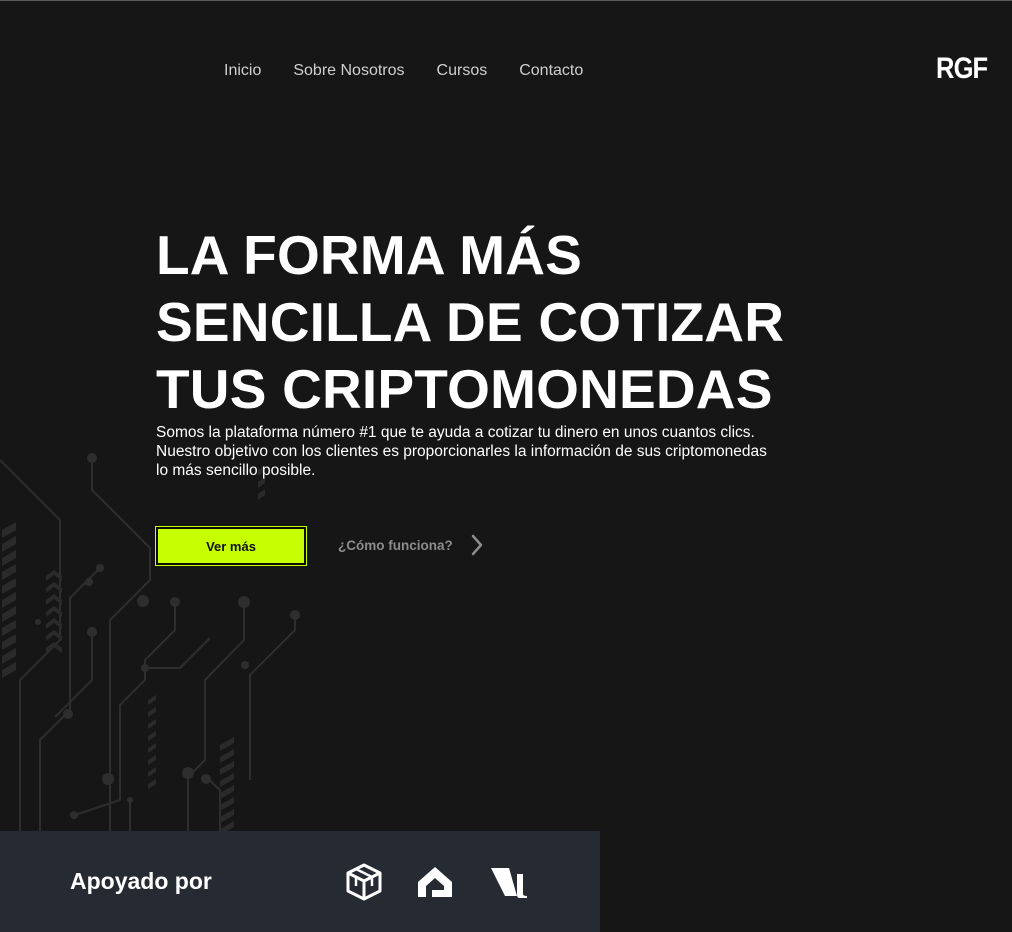 This screenshot has height=932, width=1012. What do you see at coordinates (242, 71) in the screenshot?
I see `nav-item-inicio: Inicio` at bounding box center [242, 71].